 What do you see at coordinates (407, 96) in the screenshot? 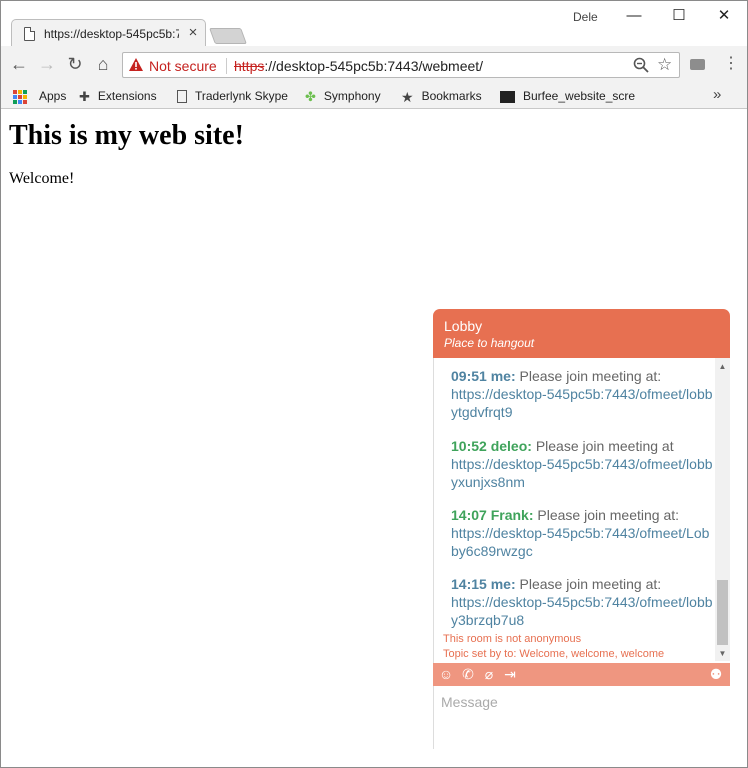
I see `star-icon: ★` at bounding box center [407, 96].